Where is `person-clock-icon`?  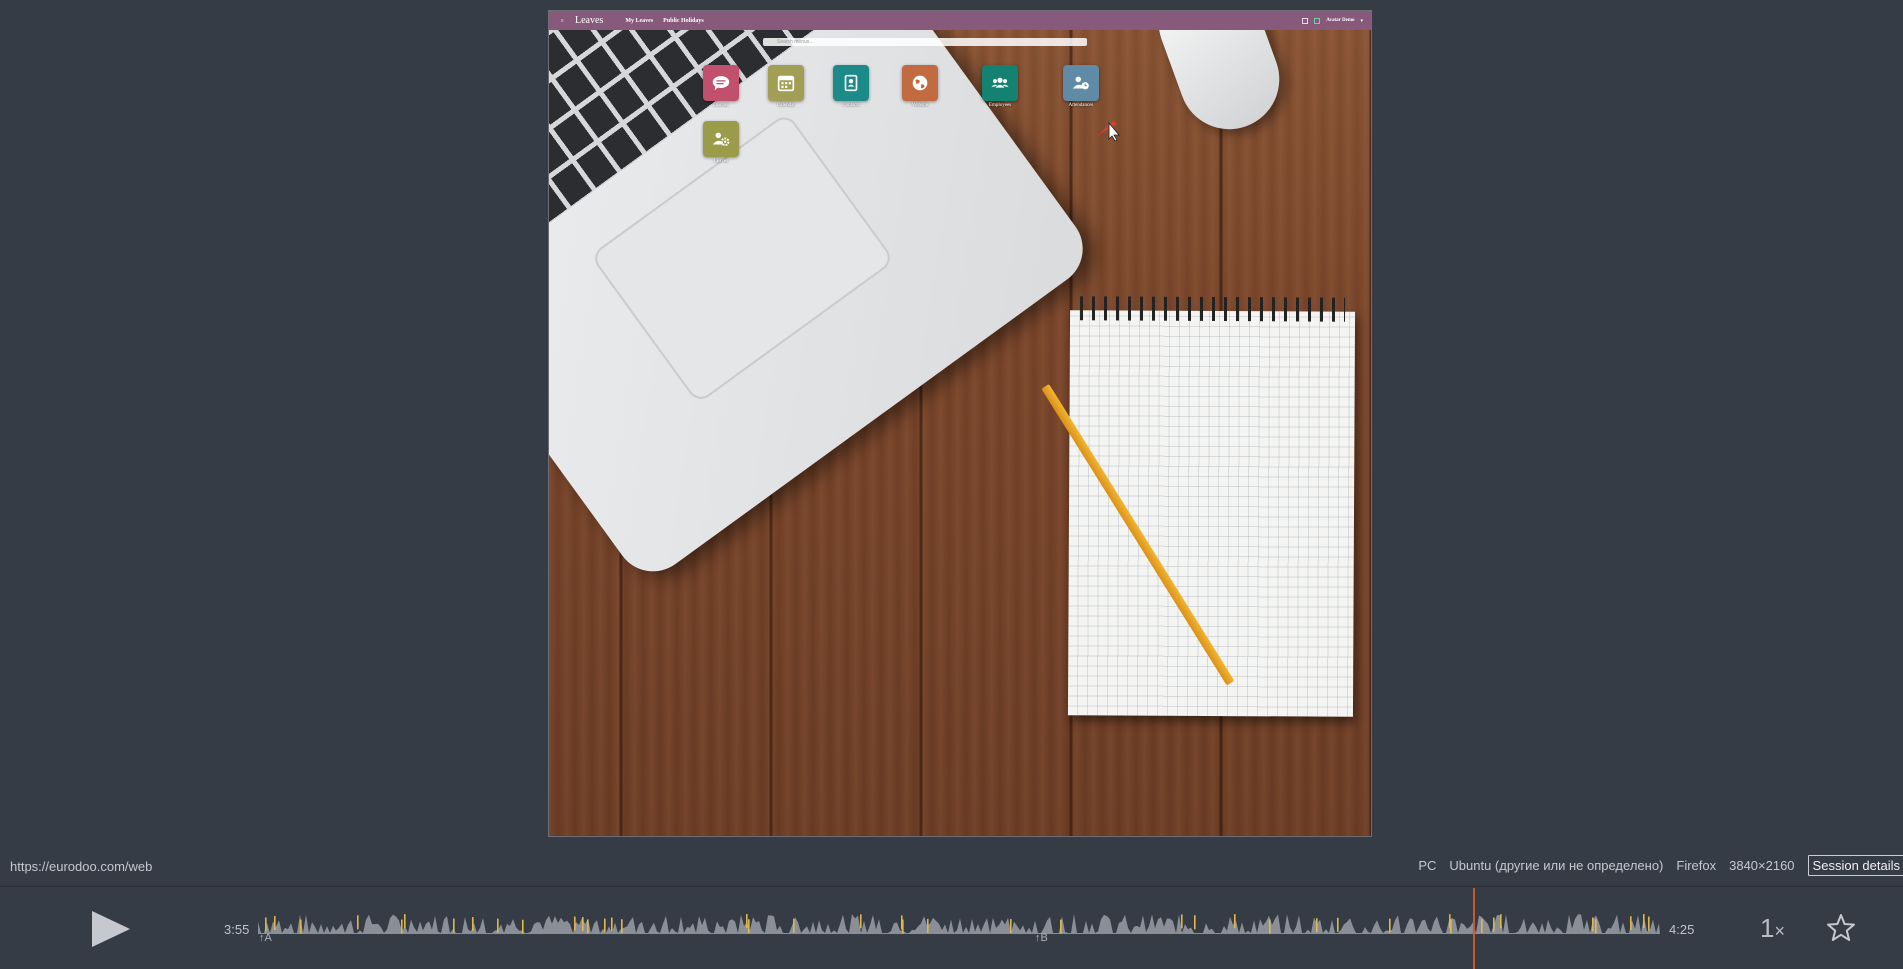
person-clock-icon is located at coordinates (1081, 83).